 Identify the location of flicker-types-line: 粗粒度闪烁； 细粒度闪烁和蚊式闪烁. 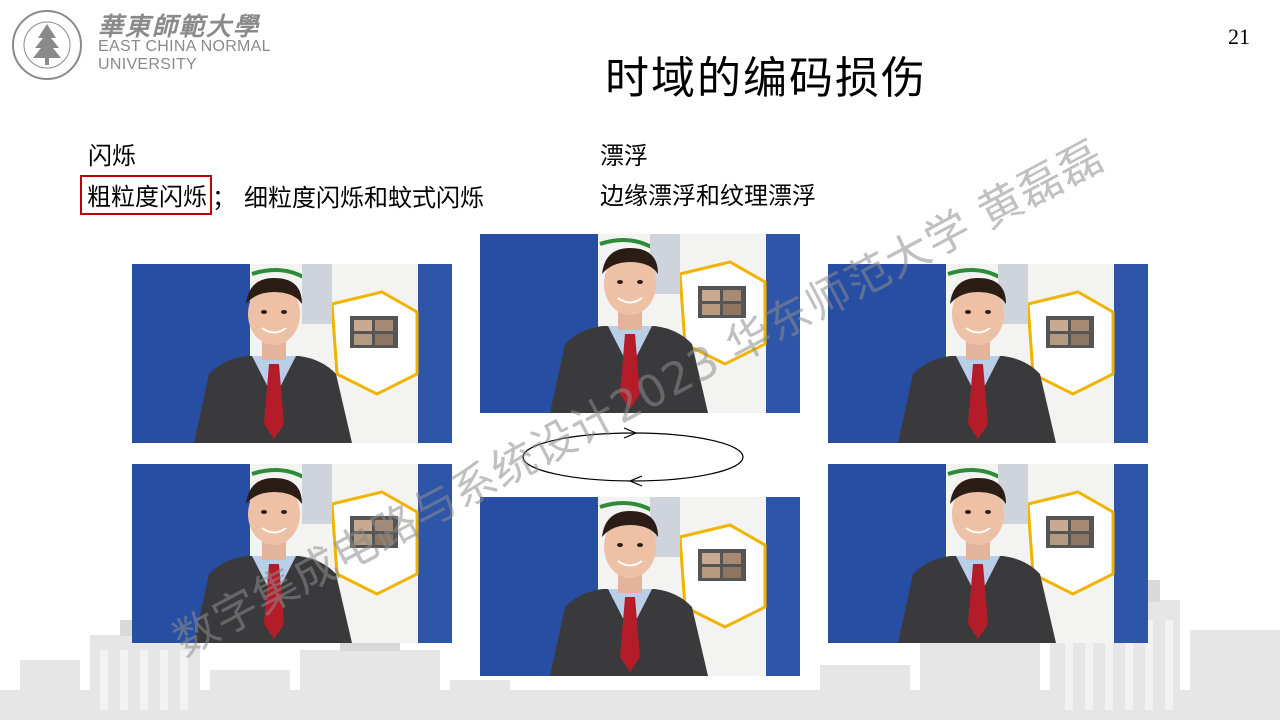
(282, 195).